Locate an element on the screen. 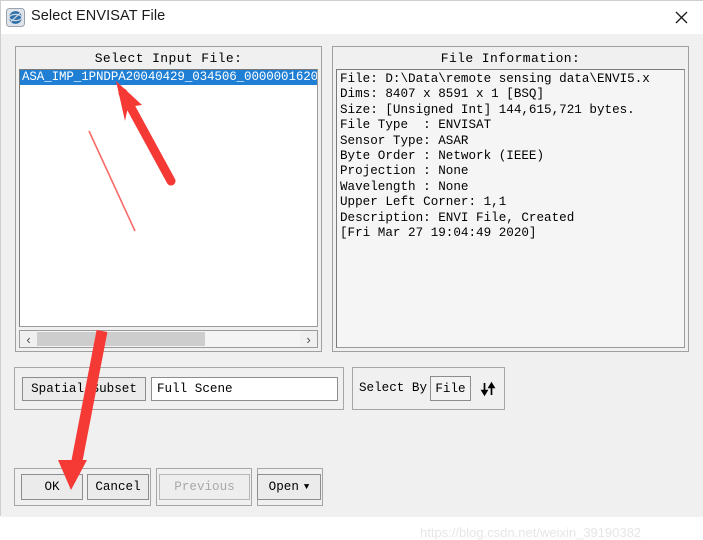 Image resolution: width=703 pixels, height=540 pixels. file-information-label: File Information: is located at coordinates (510, 58).